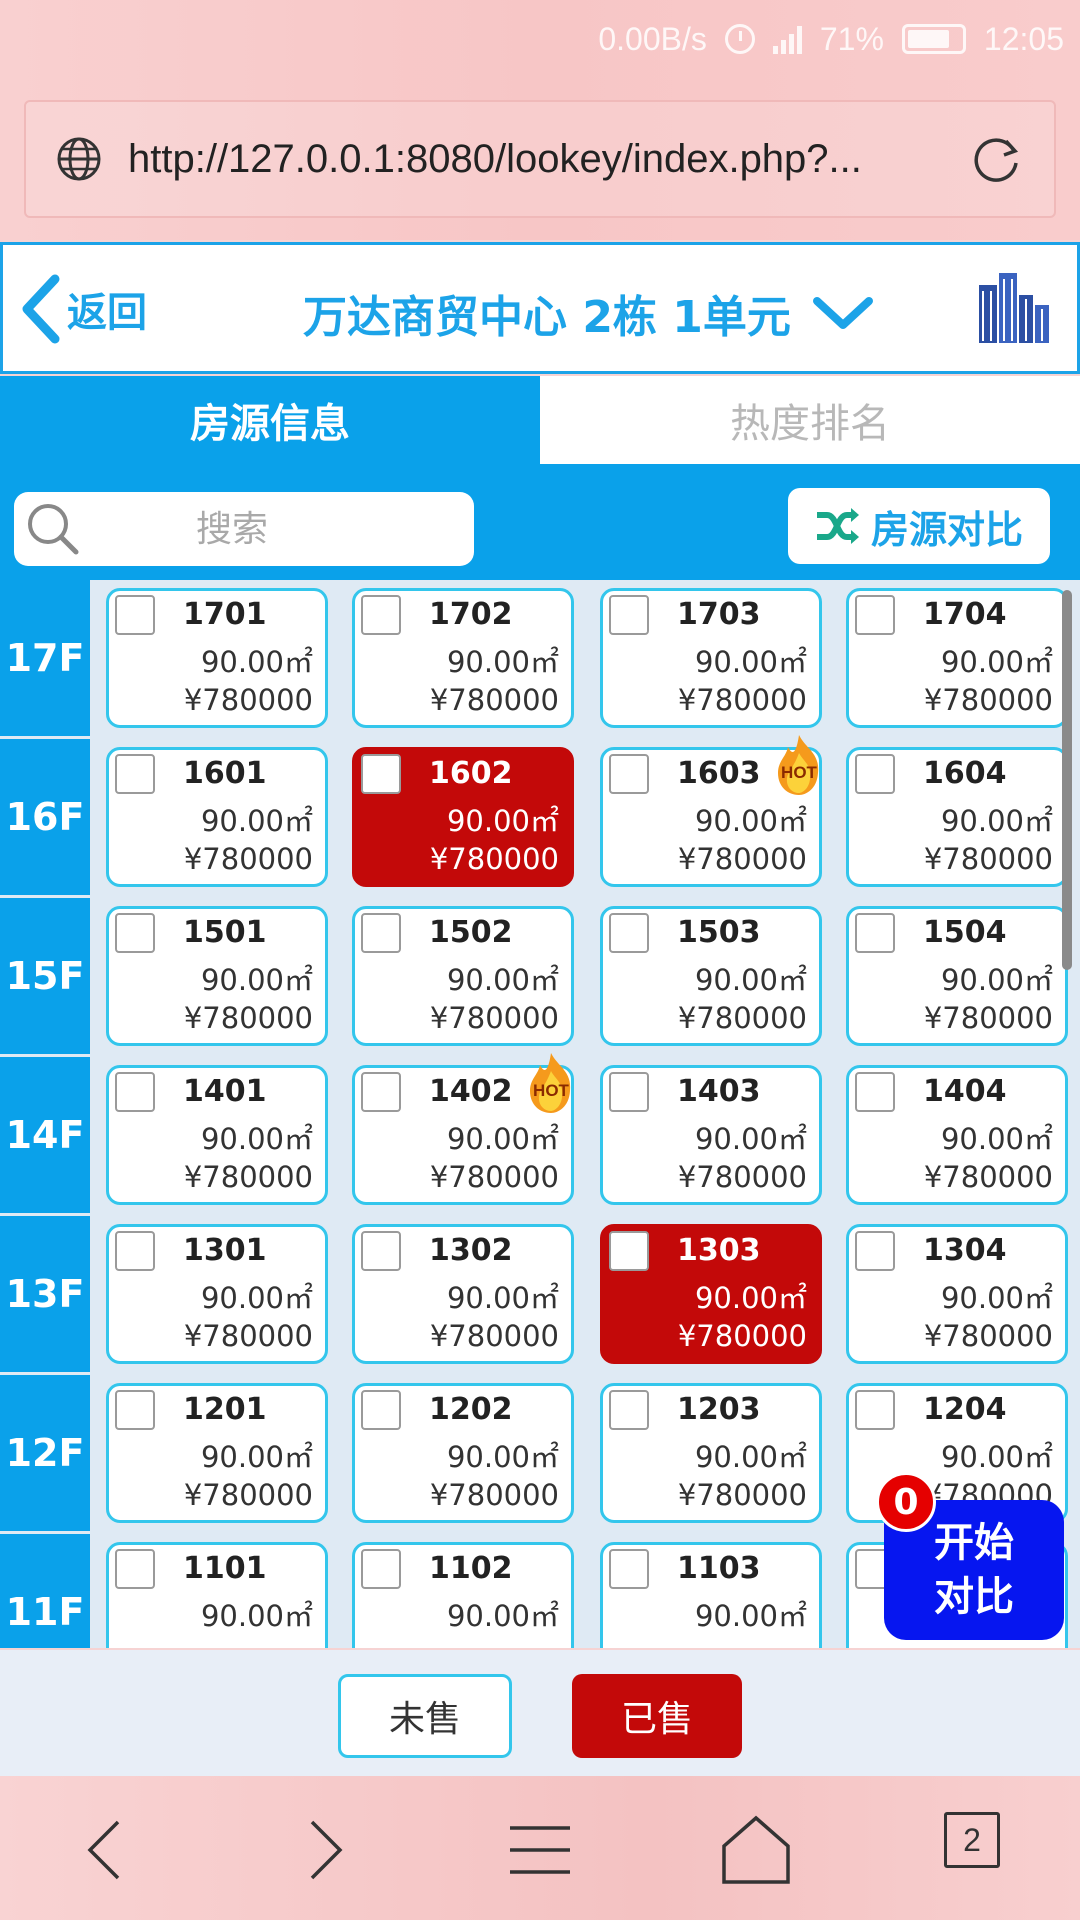 This screenshot has width=1080, height=1920. Describe the element at coordinates (957, 817) in the screenshot. I see `unit-card: 1604 90.00㎡ ¥780000` at that location.